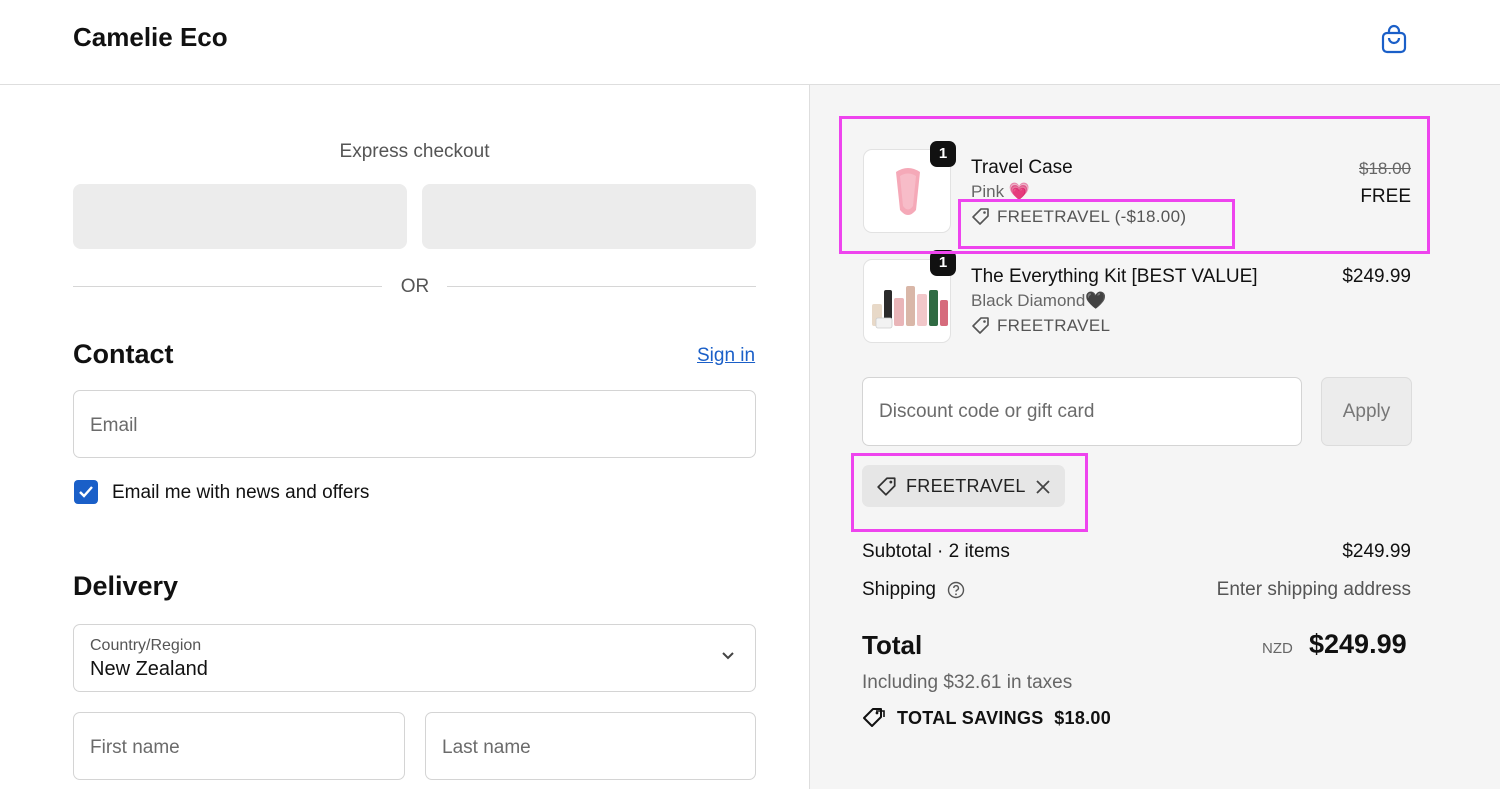  What do you see at coordinates (1039, 300) in the screenshot?
I see `item-variant: Black Diamond🖤` at bounding box center [1039, 300].